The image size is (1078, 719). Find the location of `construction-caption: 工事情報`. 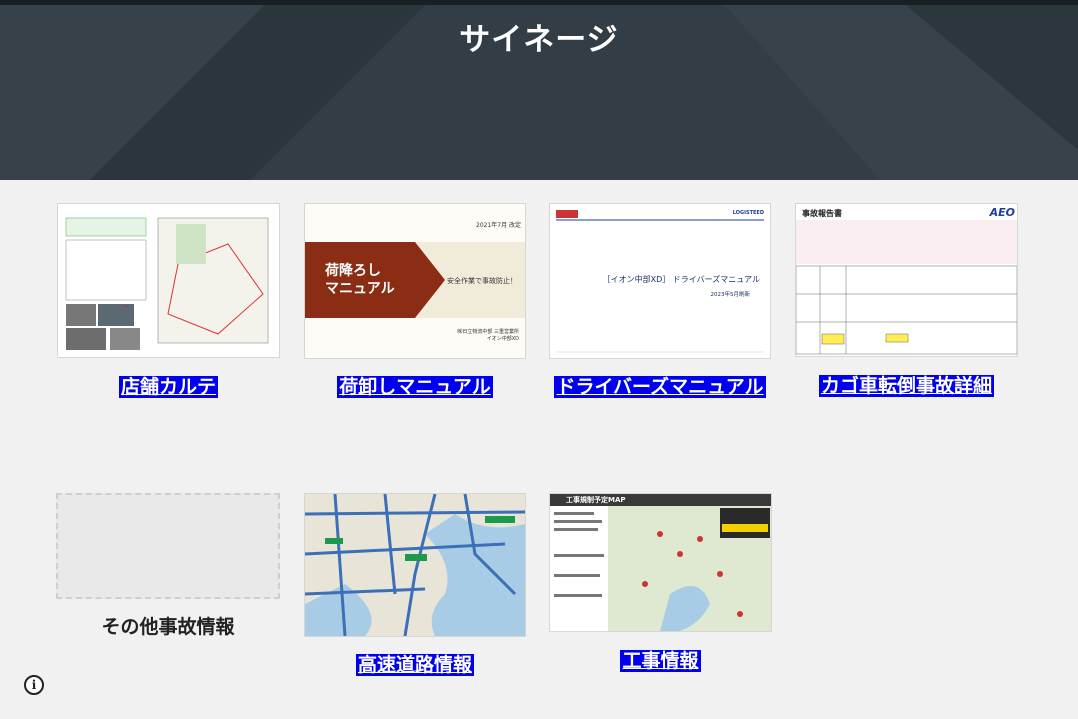

construction-caption: 工事情報 is located at coordinates (660, 661).